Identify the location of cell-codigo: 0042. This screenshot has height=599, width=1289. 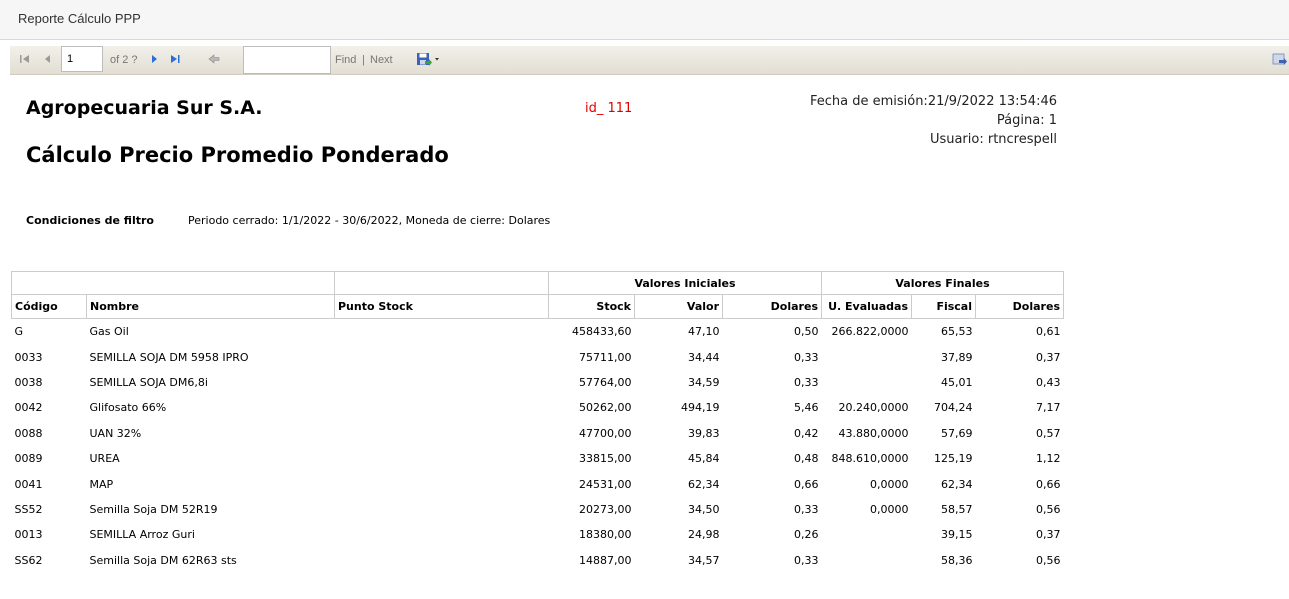
(28, 408).